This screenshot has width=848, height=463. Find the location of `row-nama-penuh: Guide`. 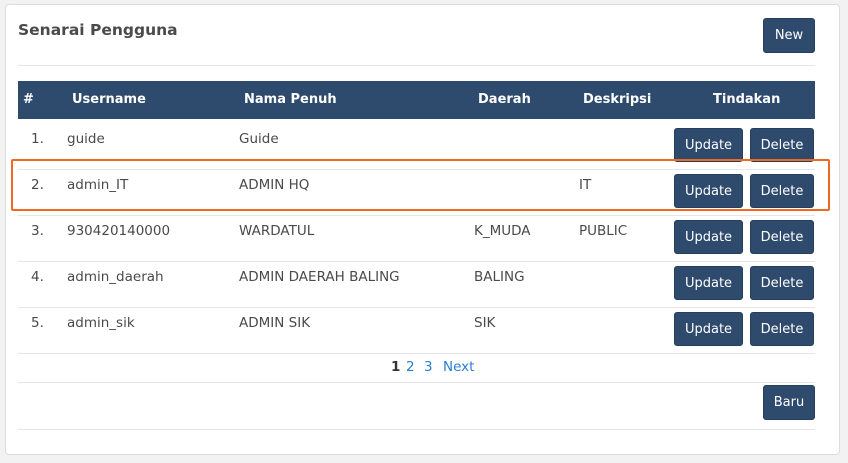

row-nama-penuh: Guide is located at coordinates (259, 139).